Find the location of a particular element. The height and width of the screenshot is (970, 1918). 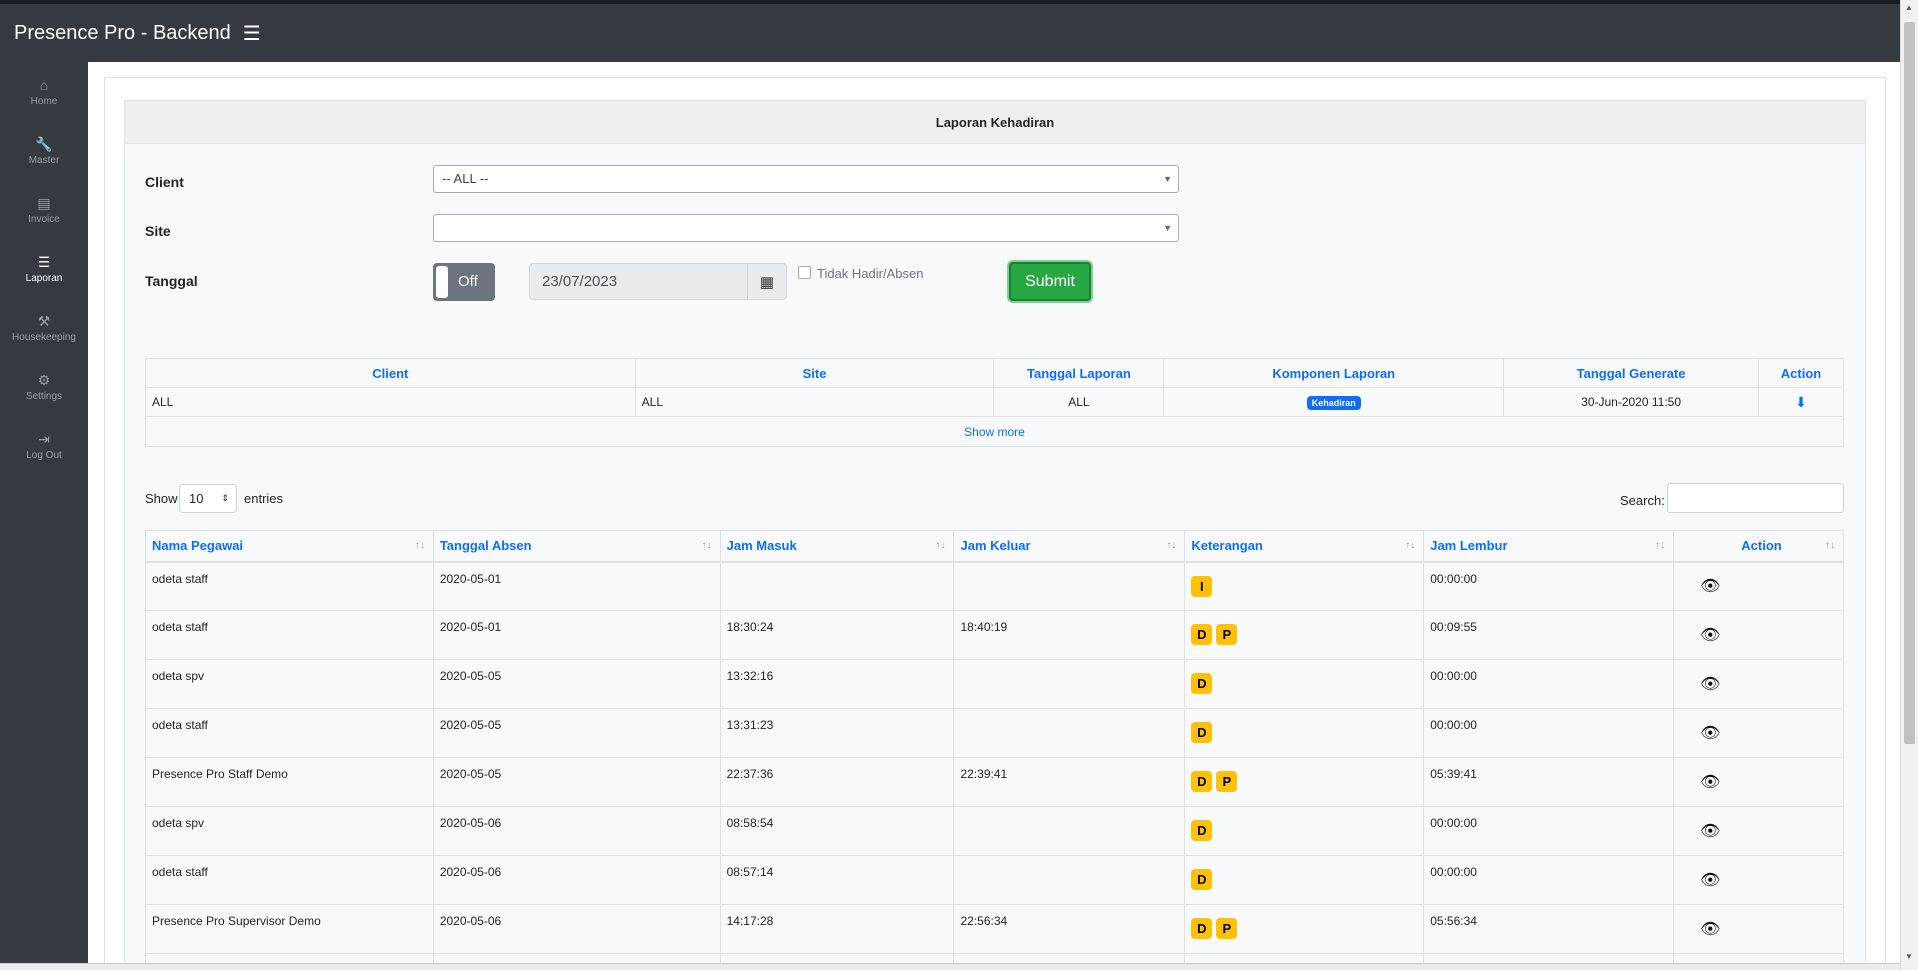

page-scrollbar: ▲ ▼ is located at coordinates (1909, 485).